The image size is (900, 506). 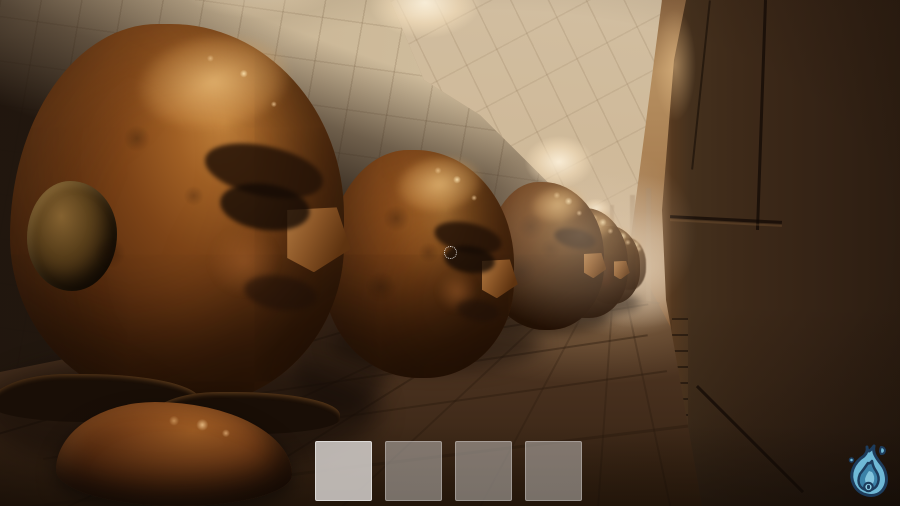 I want to click on blue-flame-icon, so click(x=869, y=471).